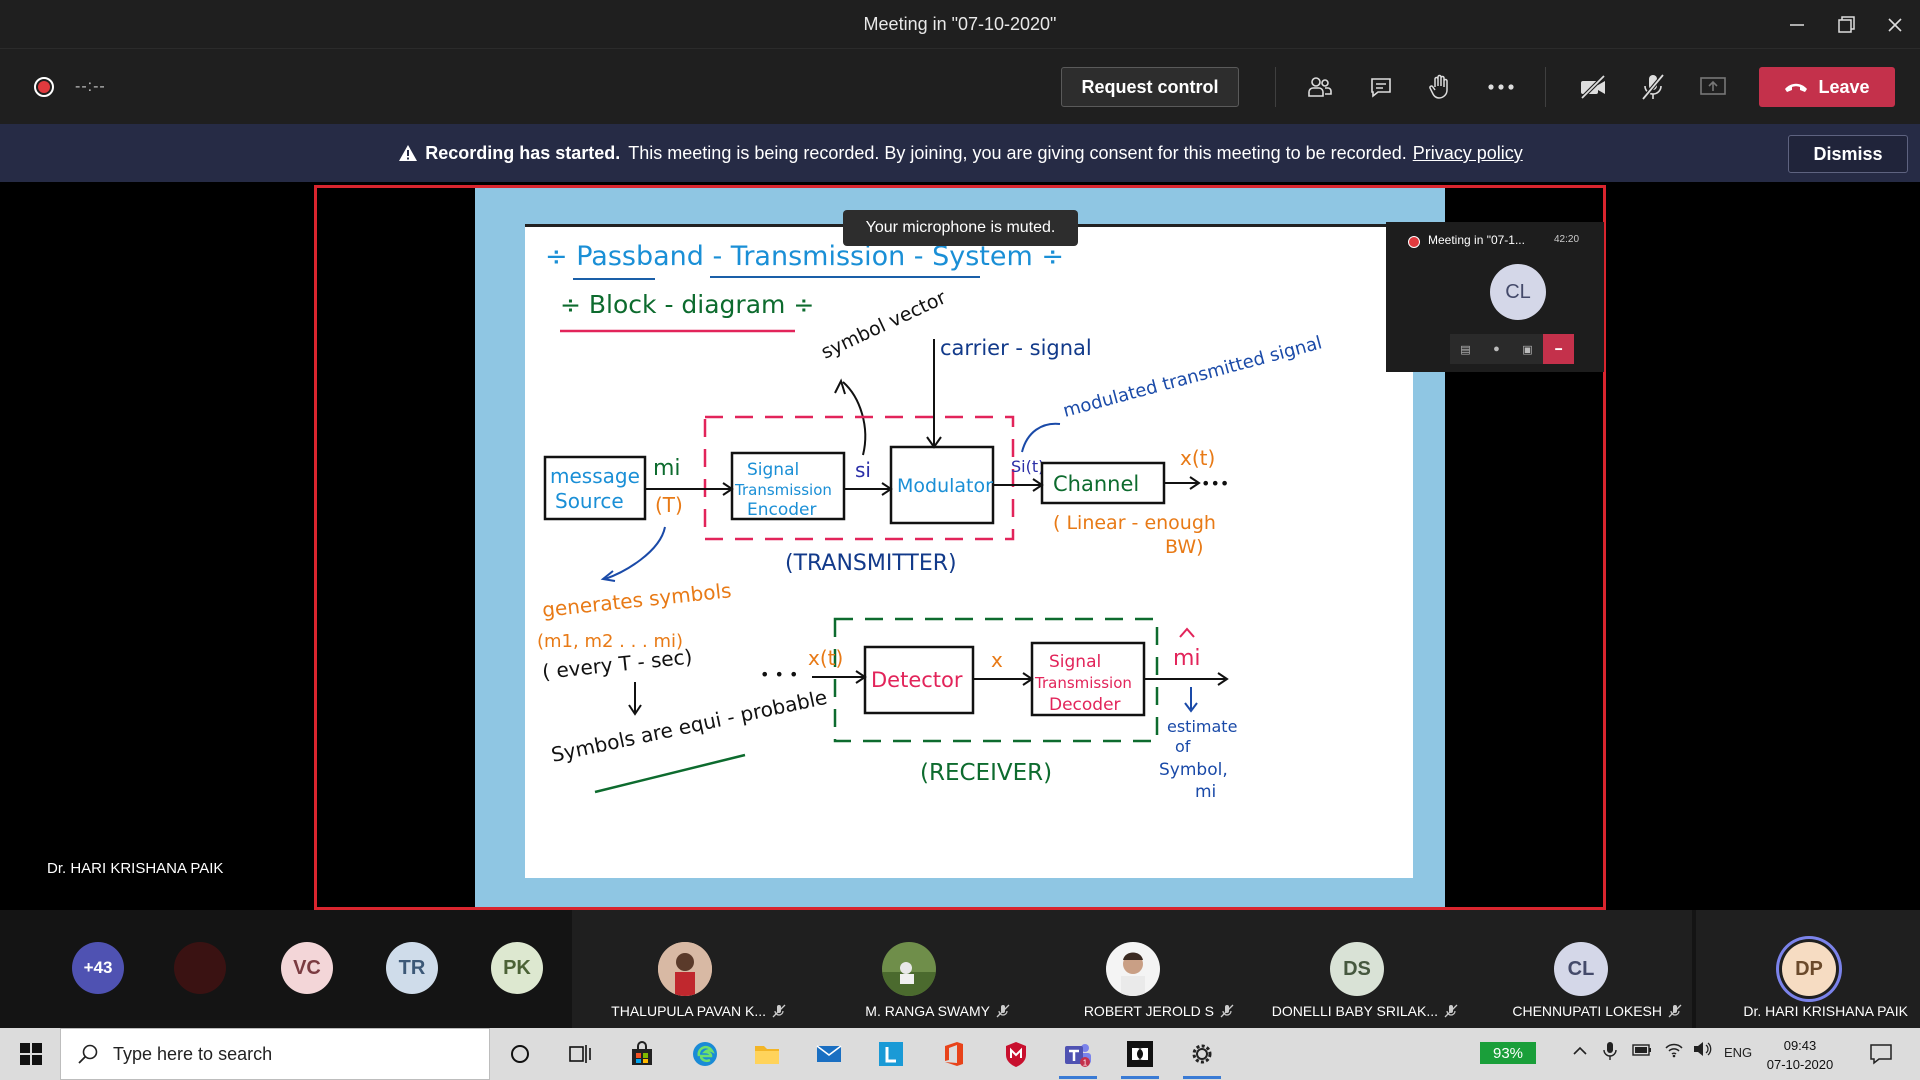 This screenshot has width=1920, height=1080. I want to click on participant-name: M. RANGA SWAMY, so click(927, 1011).